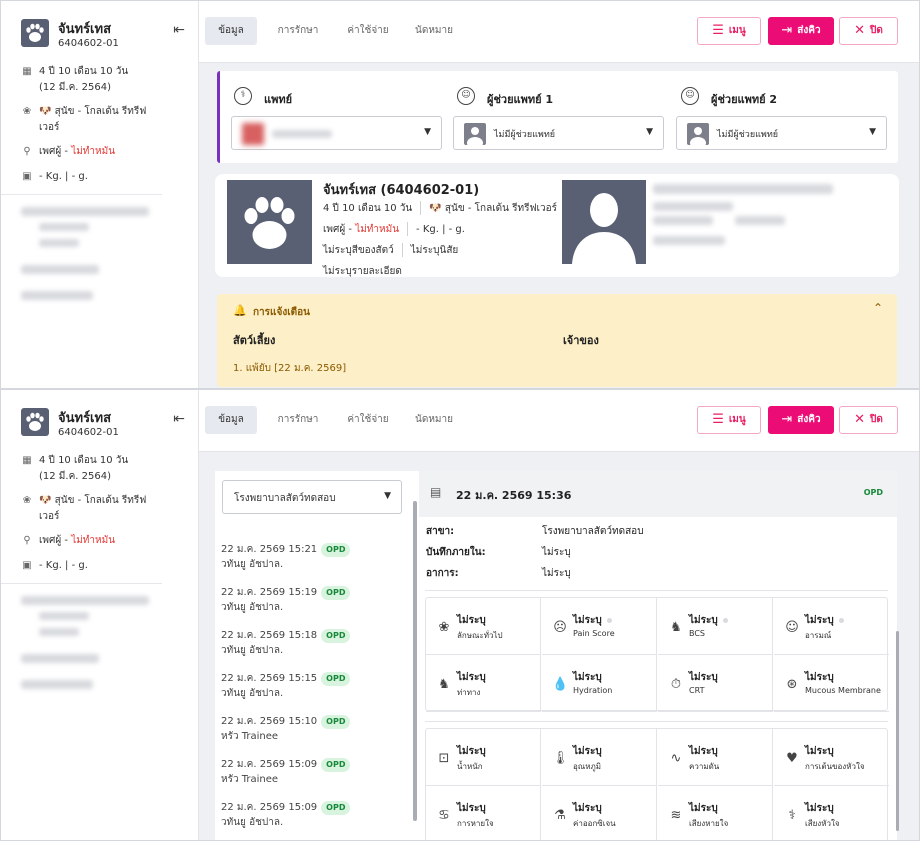 The width and height of the screenshot is (920, 841). I want to click on exam-cell: ⊛ ไม่ระบุ Mucous Membrane, so click(831, 683).